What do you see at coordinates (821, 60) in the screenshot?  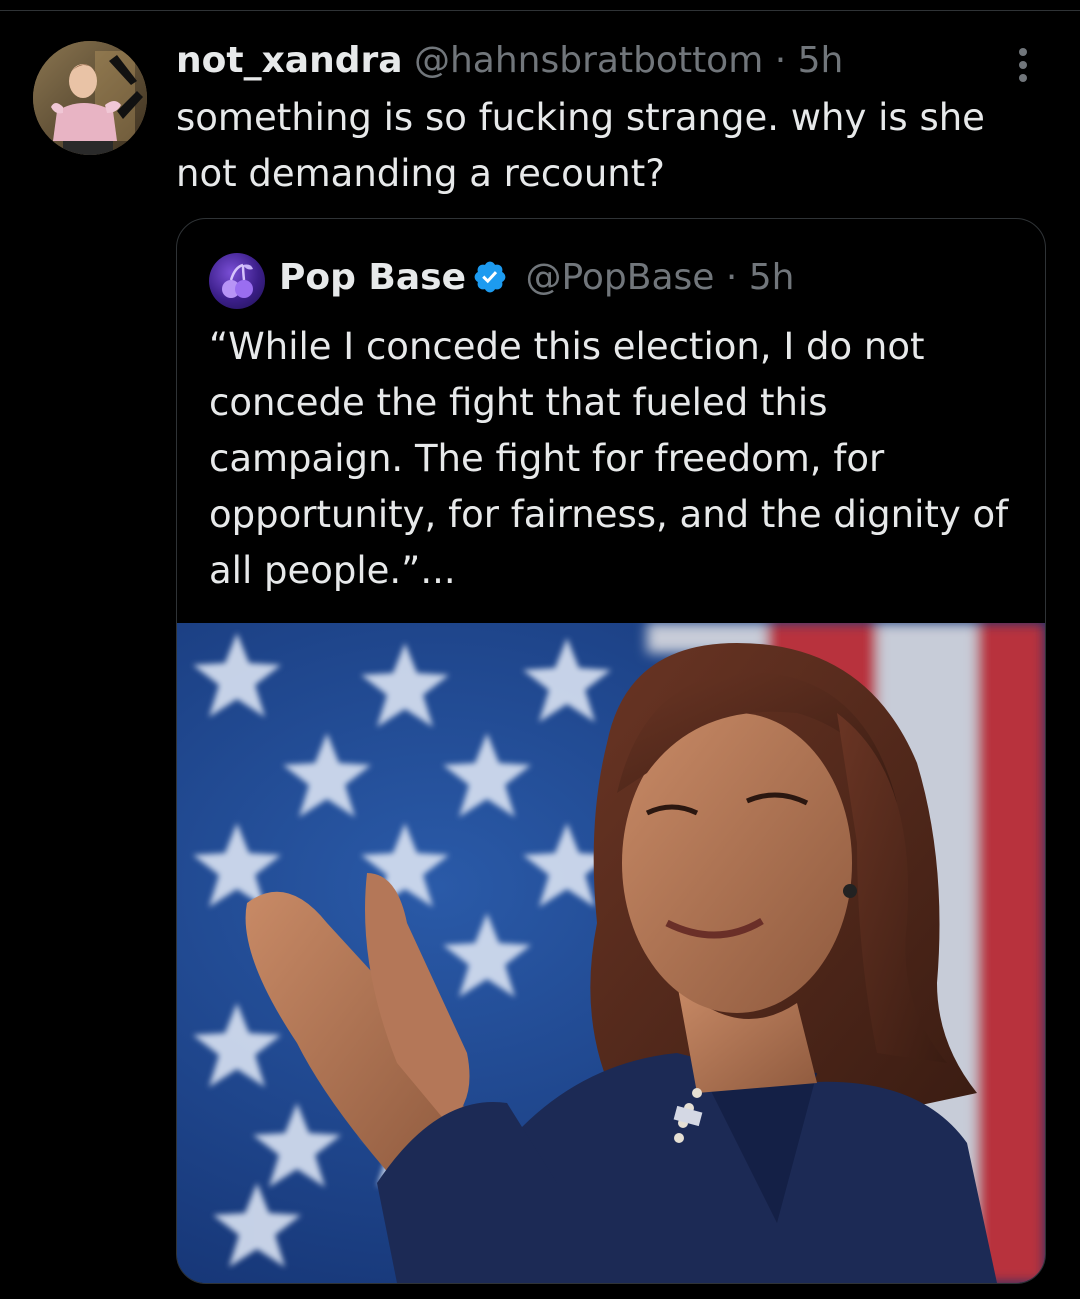 I see `timestamp: 5h` at bounding box center [821, 60].